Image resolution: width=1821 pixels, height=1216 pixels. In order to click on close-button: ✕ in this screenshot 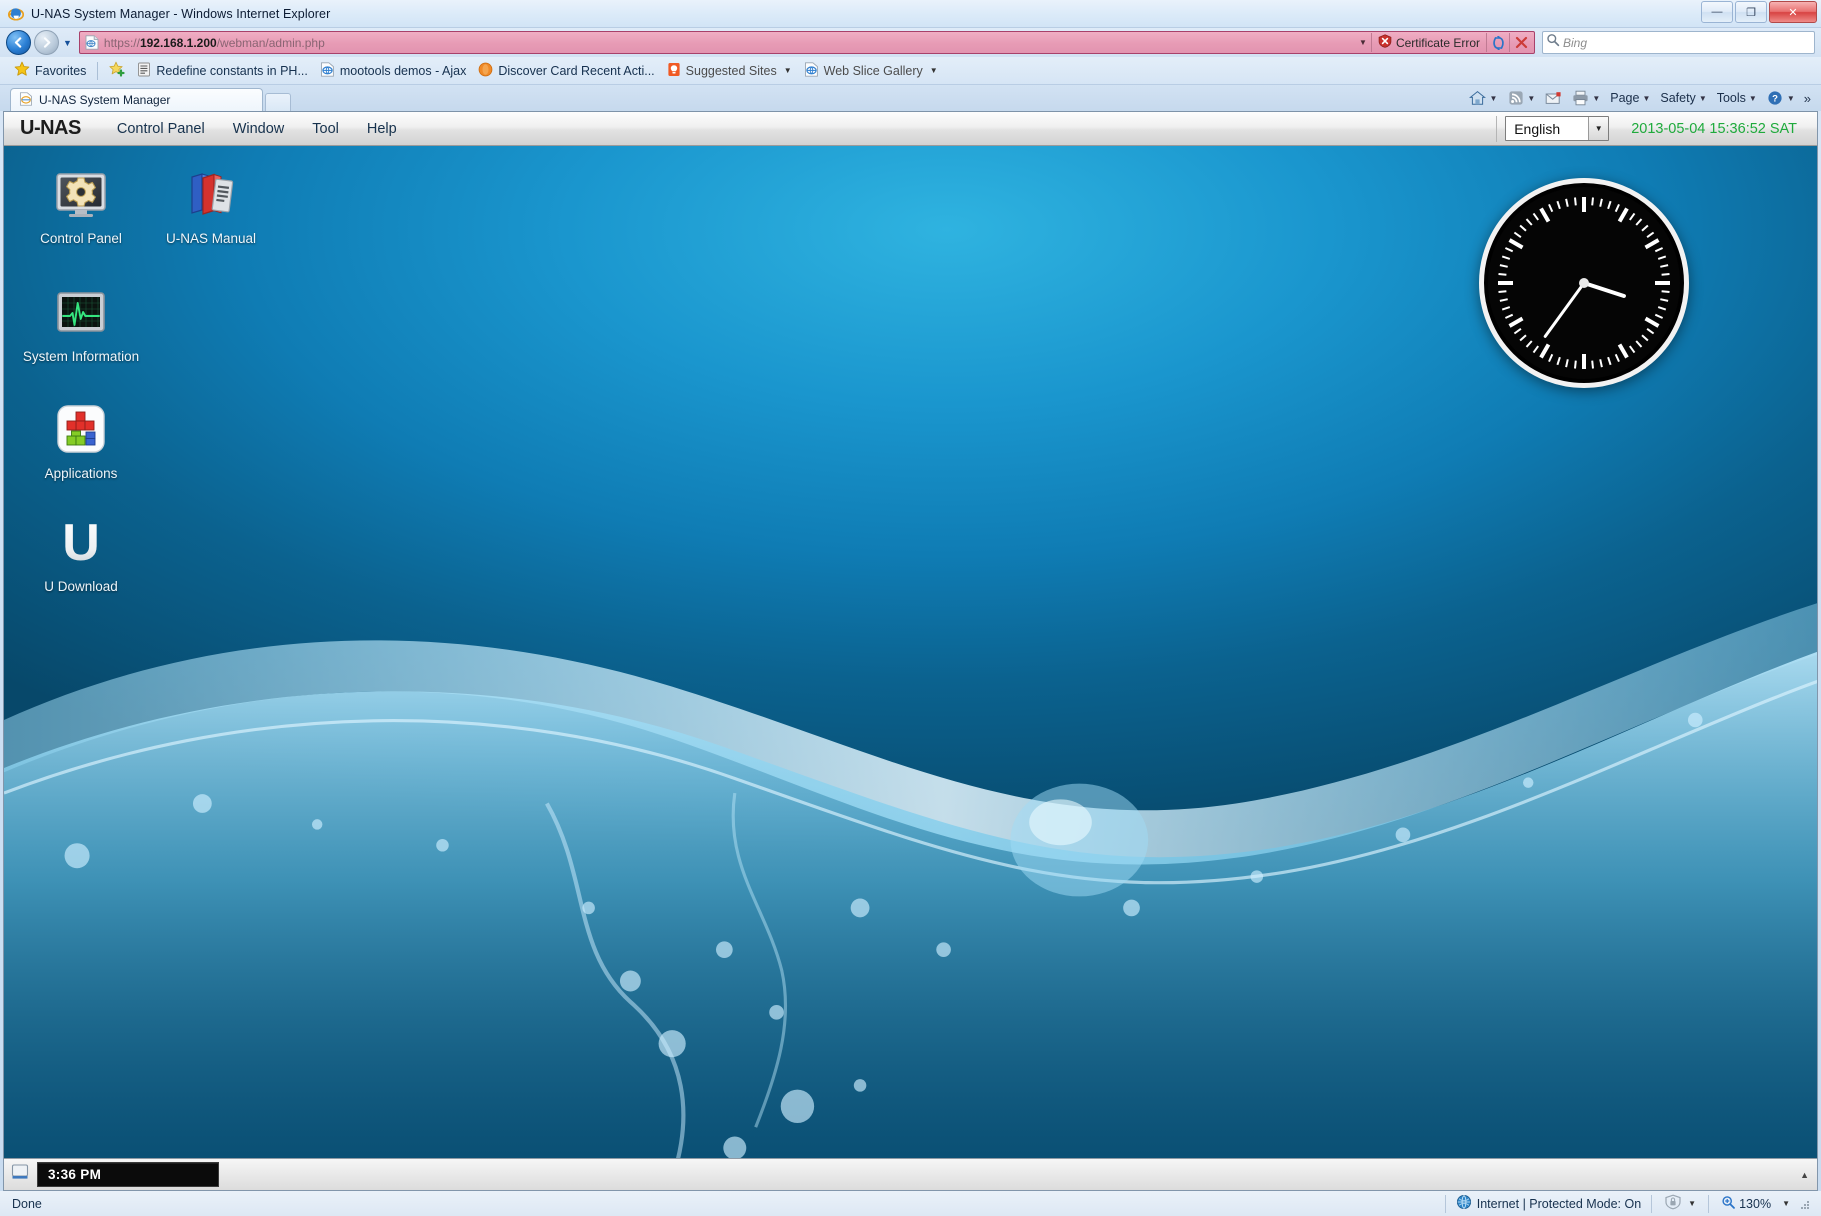, I will do `click(1793, 12)`.